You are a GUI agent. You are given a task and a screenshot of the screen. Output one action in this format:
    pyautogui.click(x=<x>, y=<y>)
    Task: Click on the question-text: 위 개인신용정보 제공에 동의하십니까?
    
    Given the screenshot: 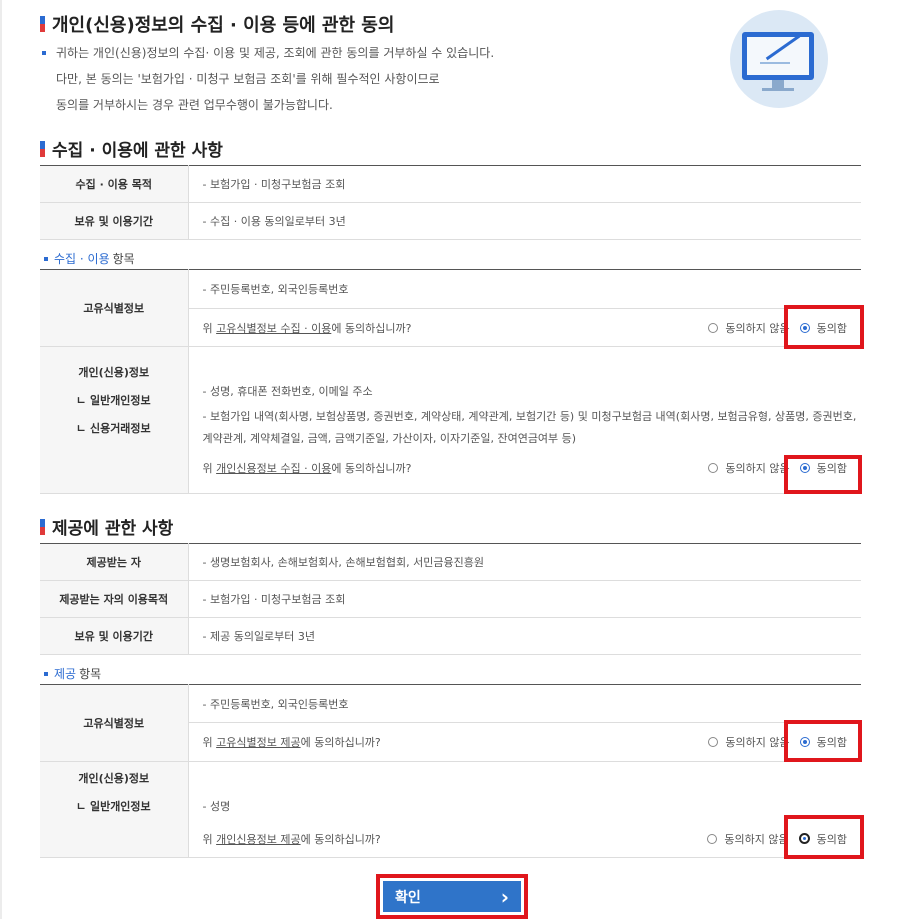 What is the action you would take?
    pyautogui.click(x=291, y=839)
    